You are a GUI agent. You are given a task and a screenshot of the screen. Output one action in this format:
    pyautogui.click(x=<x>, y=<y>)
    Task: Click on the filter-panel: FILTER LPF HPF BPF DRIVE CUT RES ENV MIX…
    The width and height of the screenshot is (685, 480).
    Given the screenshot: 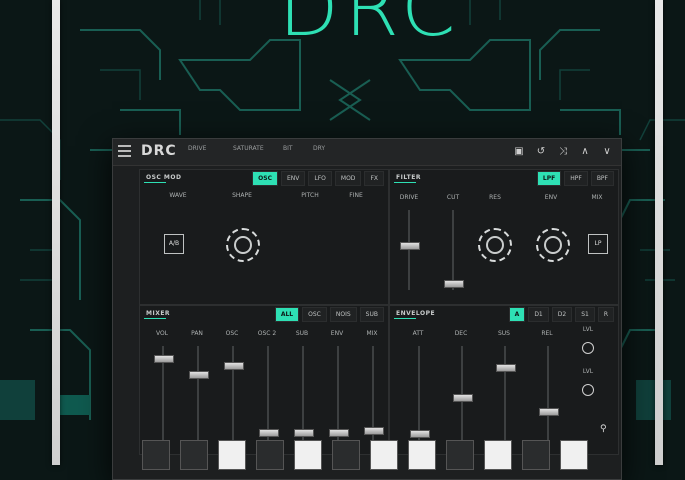 What is the action you would take?
    pyautogui.click(x=504, y=237)
    